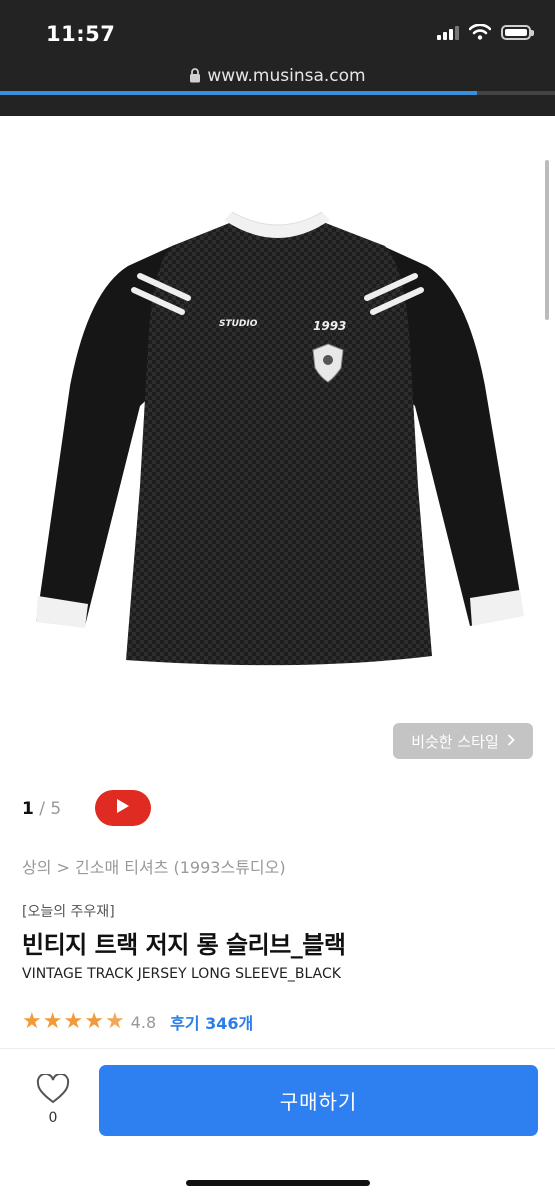 The height and width of the screenshot is (1200, 555). Describe the element at coordinates (278, 1183) in the screenshot. I see `home-indicator` at that location.